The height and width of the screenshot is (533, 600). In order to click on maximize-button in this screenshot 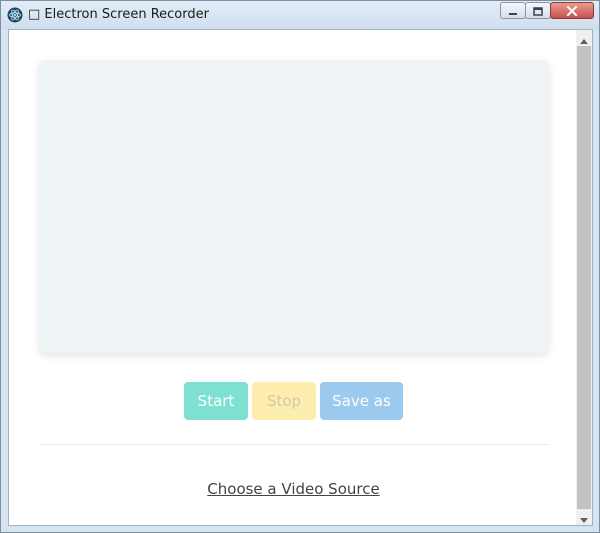, I will do `click(538, 10)`.